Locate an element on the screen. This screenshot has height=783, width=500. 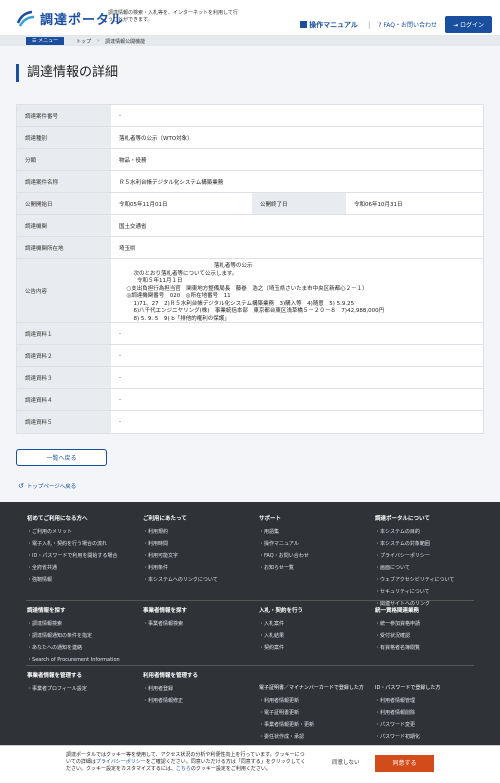
footer-heading: 事業者情報を探す is located at coordinates (165, 611).